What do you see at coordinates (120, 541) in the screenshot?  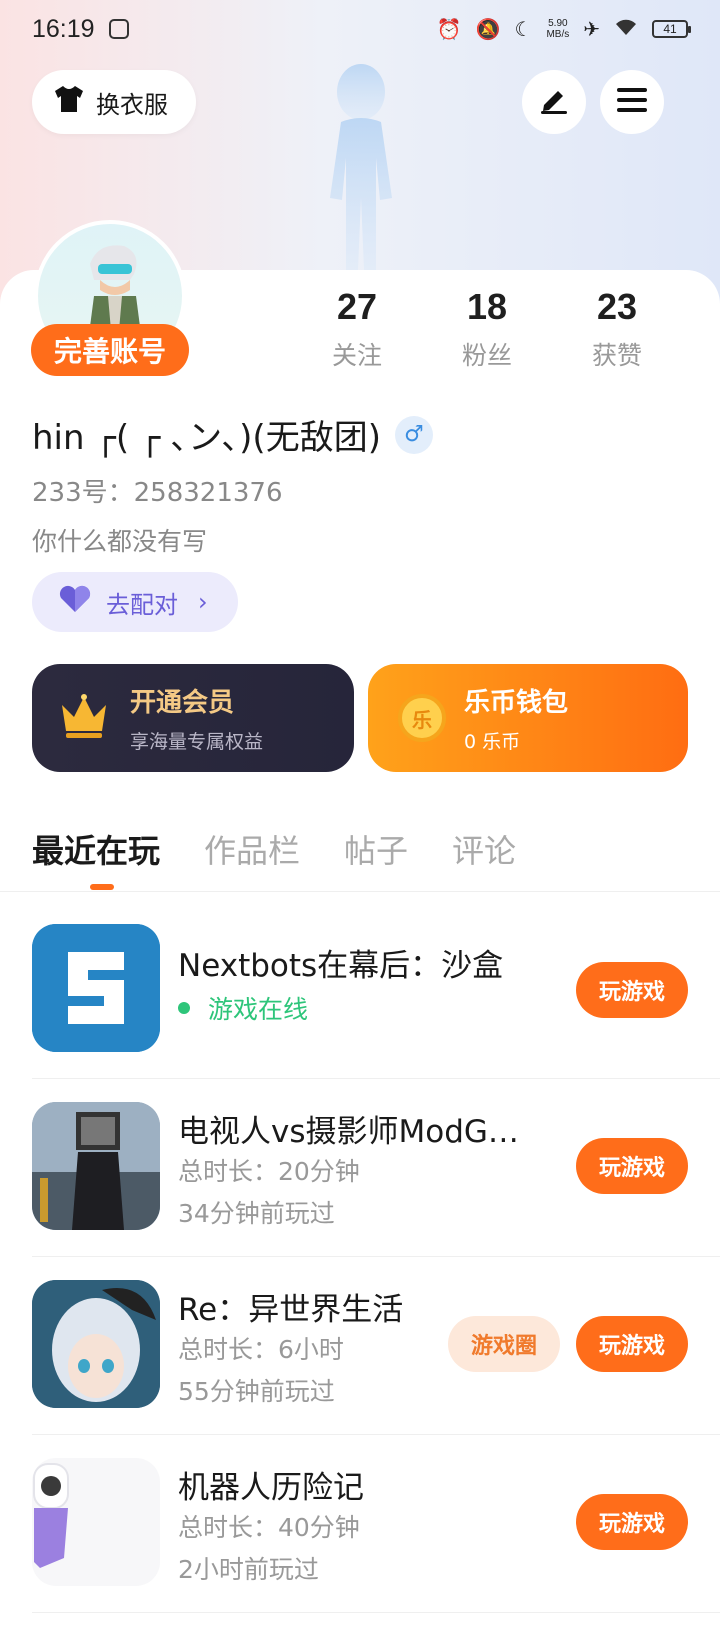 I see `bio: 你什么都没有写` at bounding box center [120, 541].